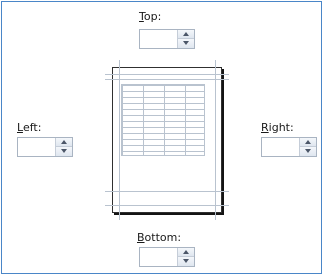 The image size is (325, 277). I want to click on bottom-margin-increment-button, so click(186, 252).